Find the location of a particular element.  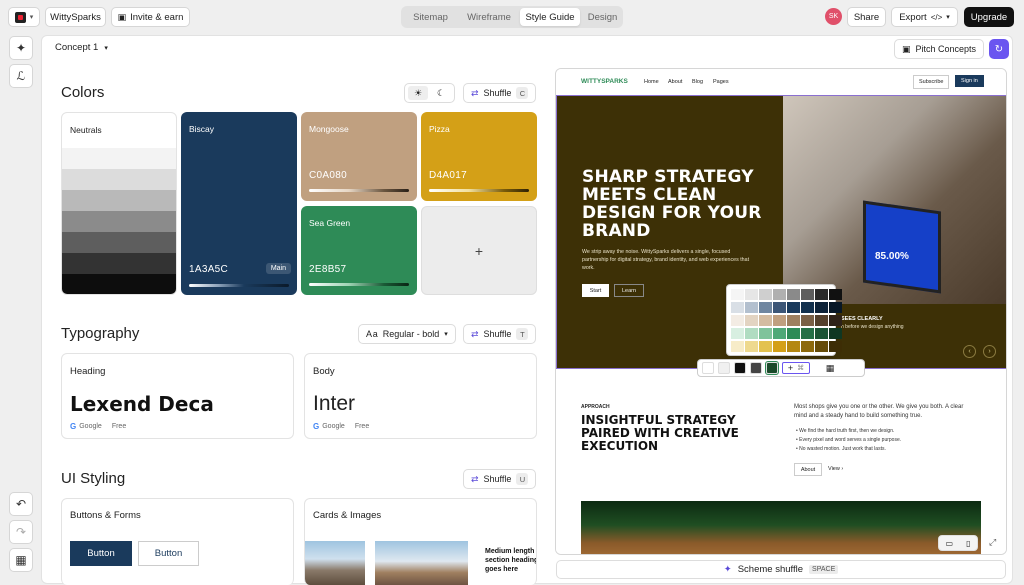

typography-icon: ℒ is located at coordinates (21, 76).